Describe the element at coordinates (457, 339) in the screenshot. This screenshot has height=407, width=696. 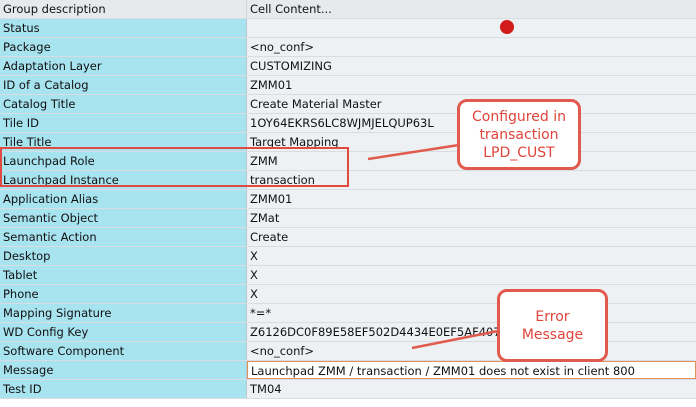
I see `arrow-error` at that location.